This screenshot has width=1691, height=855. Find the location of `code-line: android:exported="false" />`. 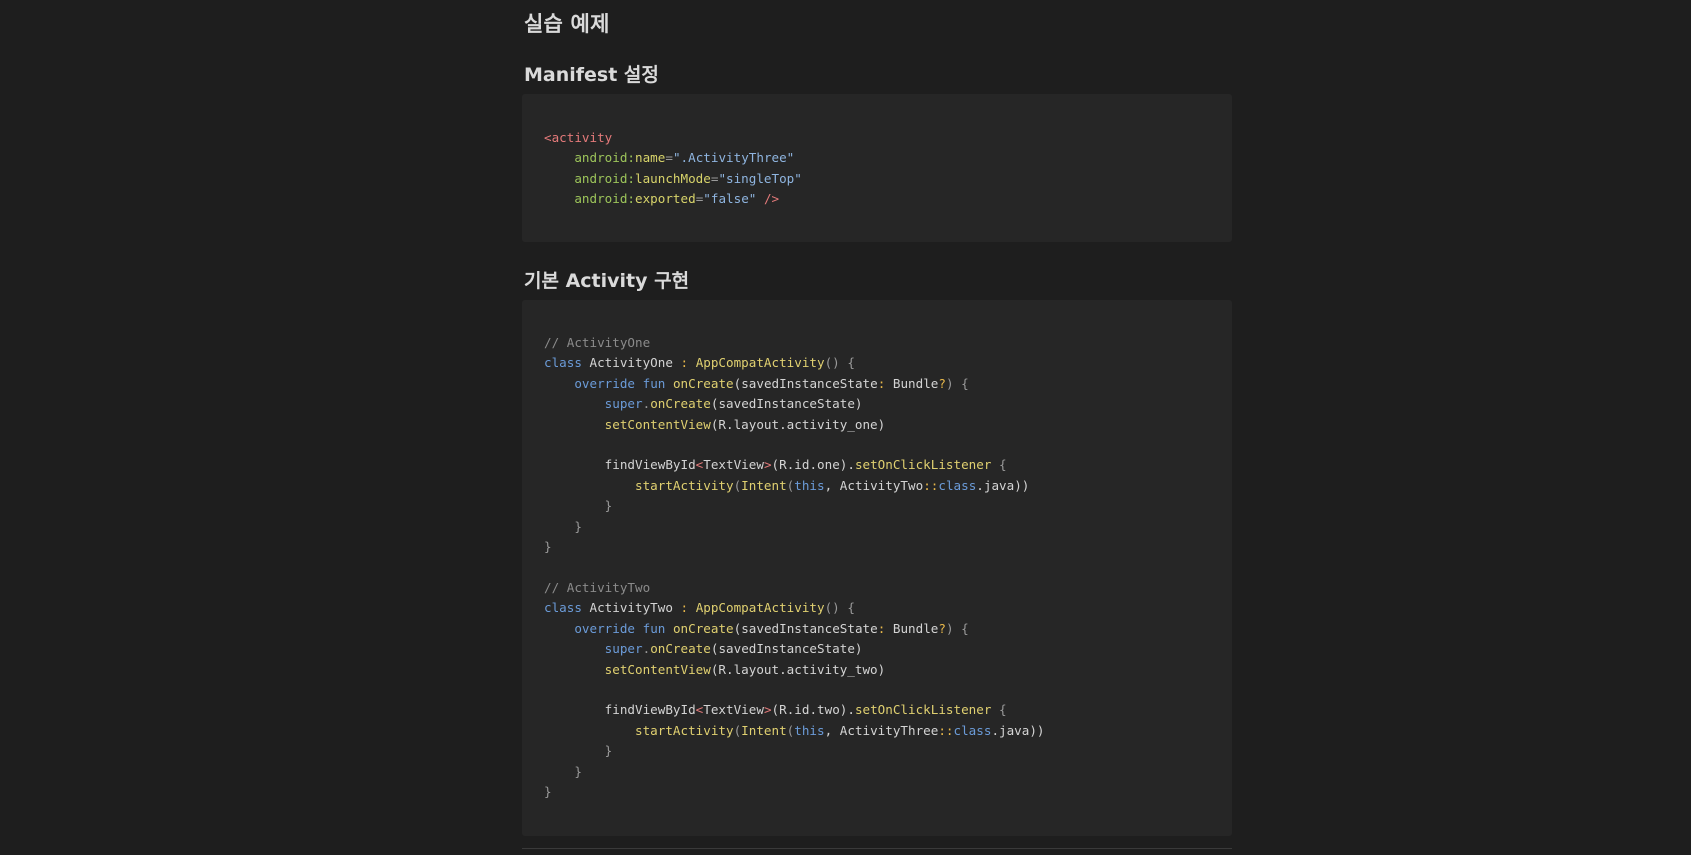

code-line: android:exported="false" /> is located at coordinates (677, 199).